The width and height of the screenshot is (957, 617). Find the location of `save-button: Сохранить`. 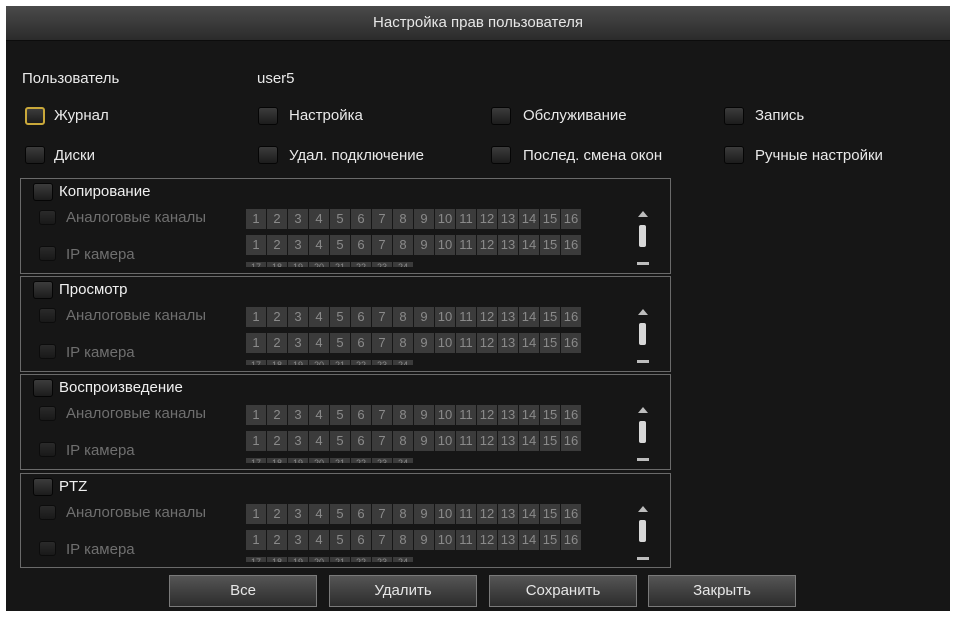

save-button: Сохранить is located at coordinates (563, 591).